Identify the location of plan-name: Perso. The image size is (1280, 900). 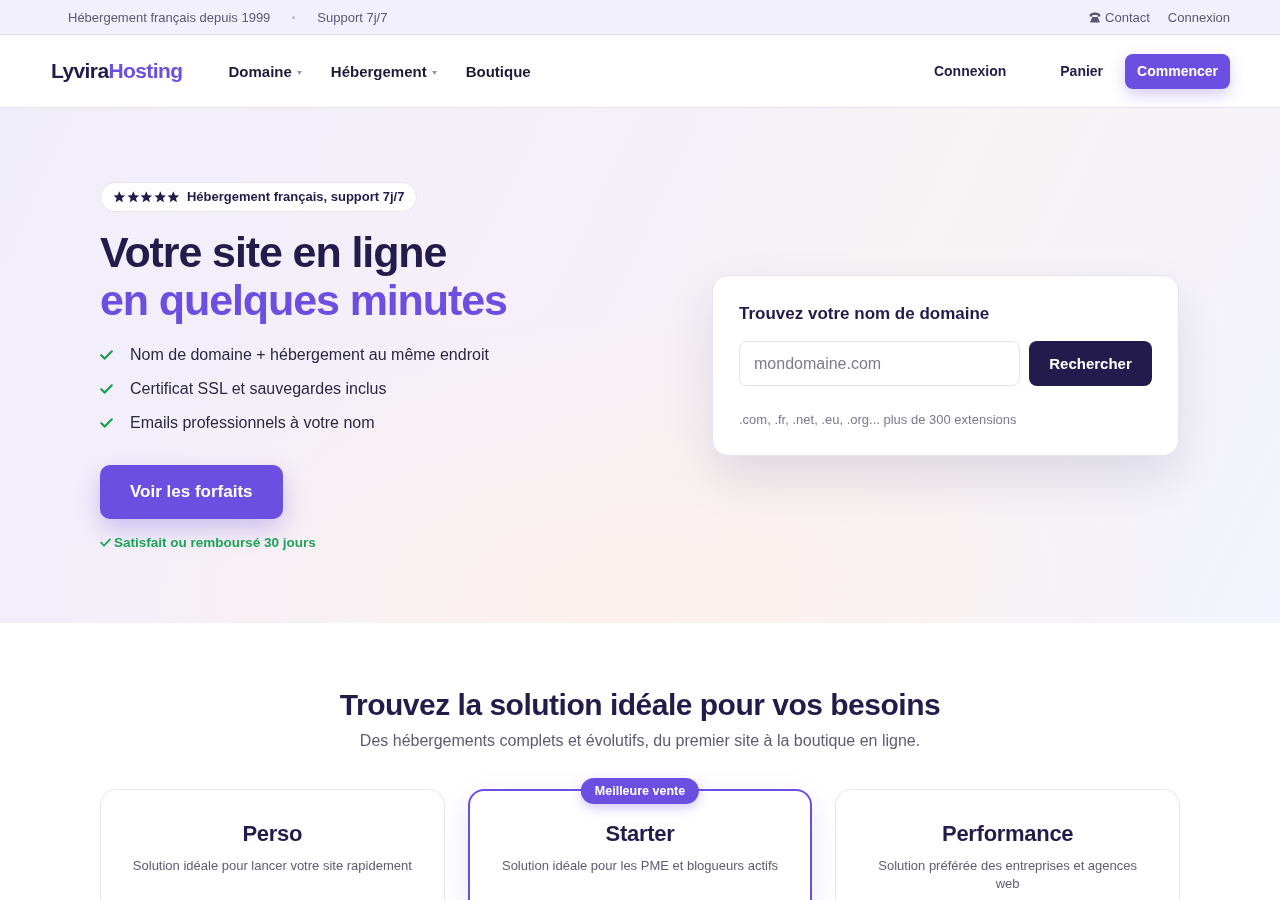
(272, 834).